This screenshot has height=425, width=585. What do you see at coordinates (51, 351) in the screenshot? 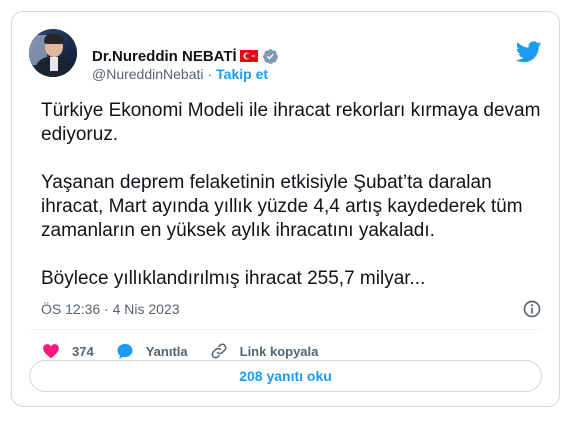
I see `heart-icon` at bounding box center [51, 351].